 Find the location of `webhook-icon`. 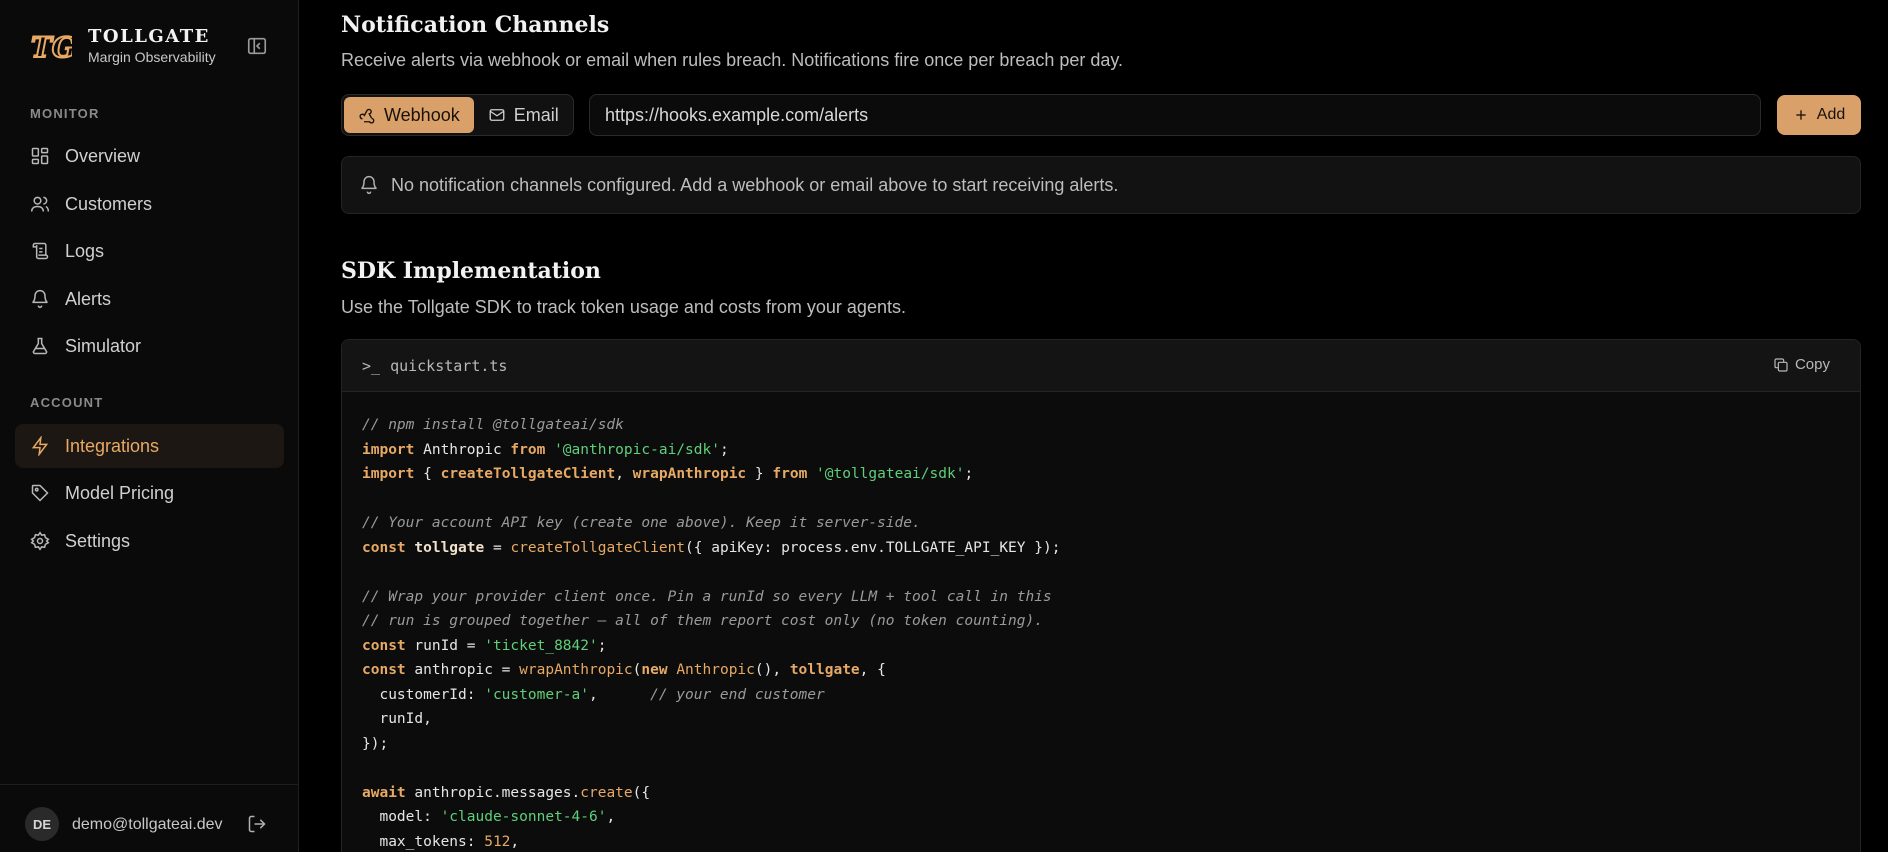

webhook-icon is located at coordinates (367, 115).